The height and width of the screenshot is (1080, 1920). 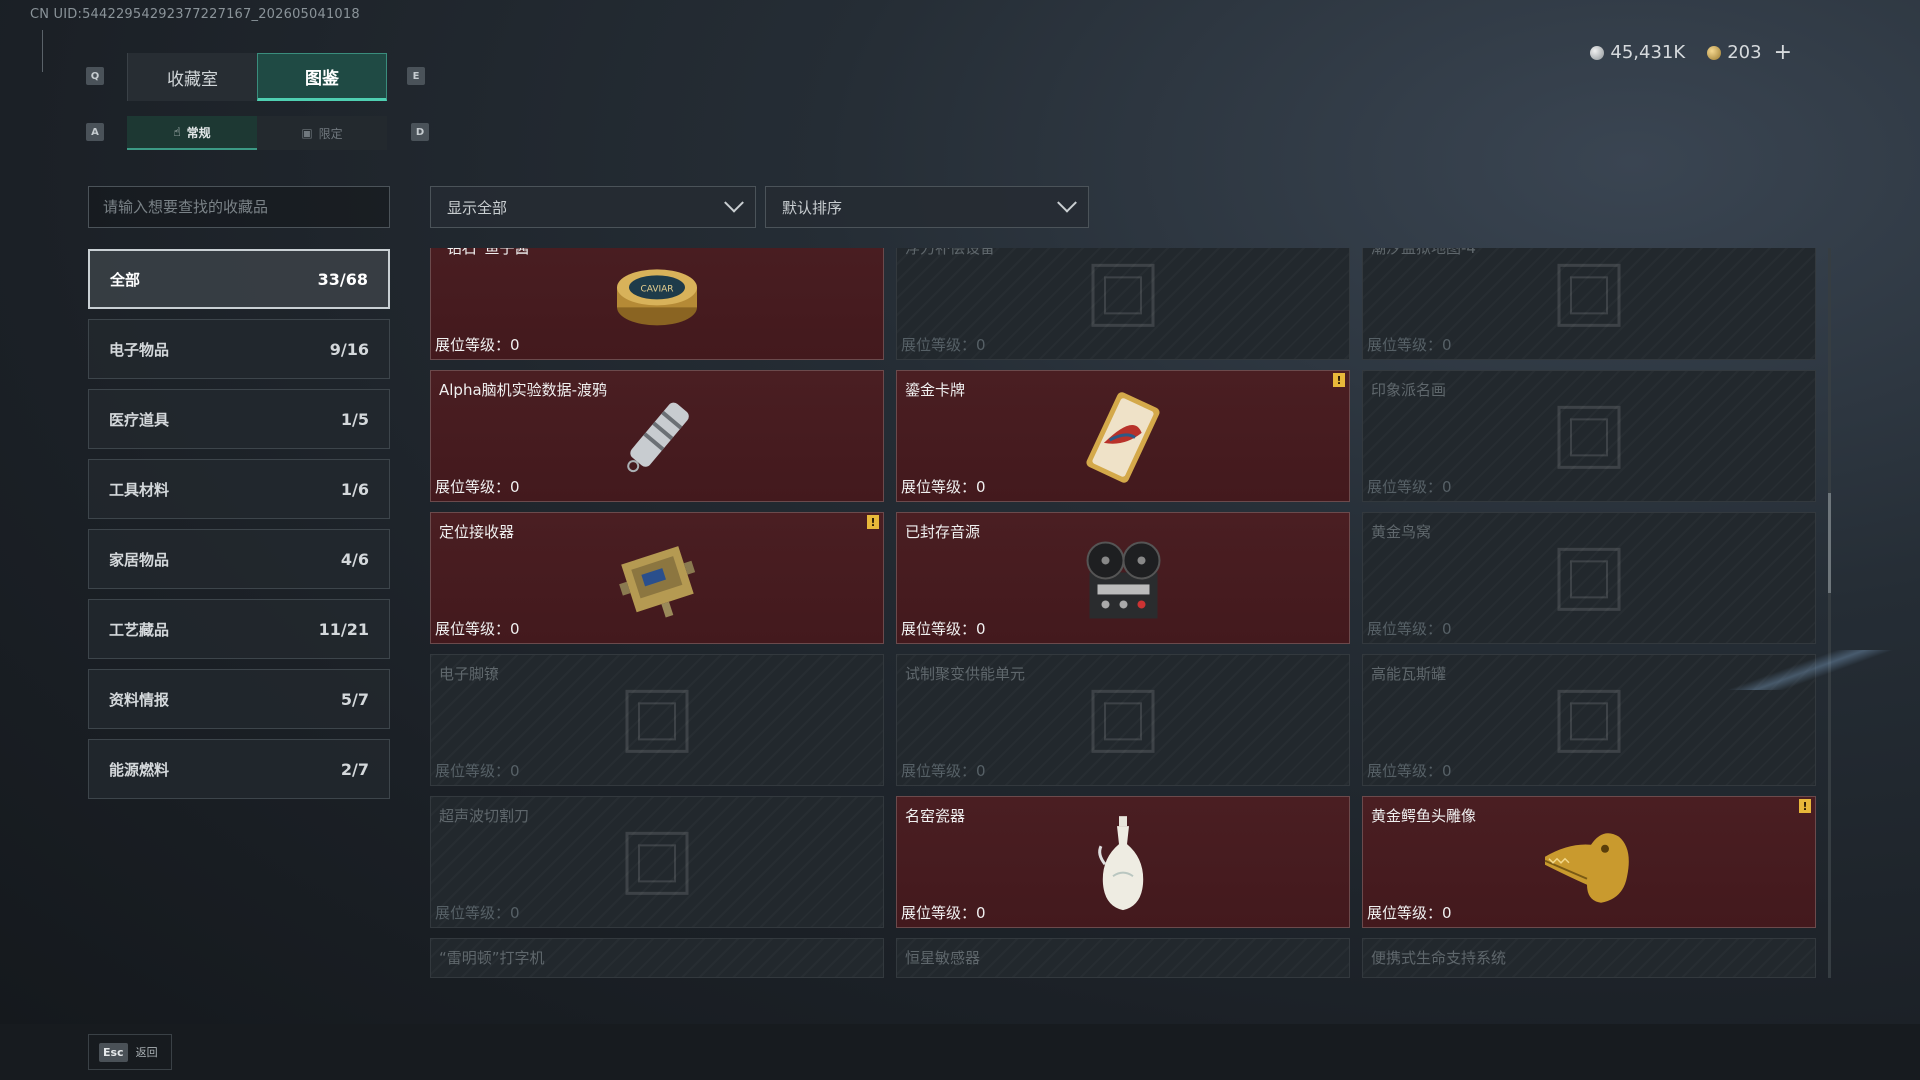 I want to click on image-icon: ▣, so click(x=307, y=133).